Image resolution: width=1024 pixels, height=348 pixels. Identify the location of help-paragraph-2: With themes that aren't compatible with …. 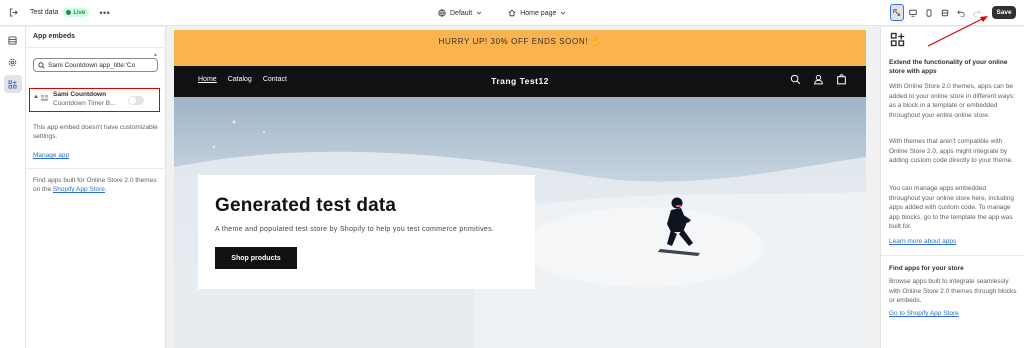
(951, 151).